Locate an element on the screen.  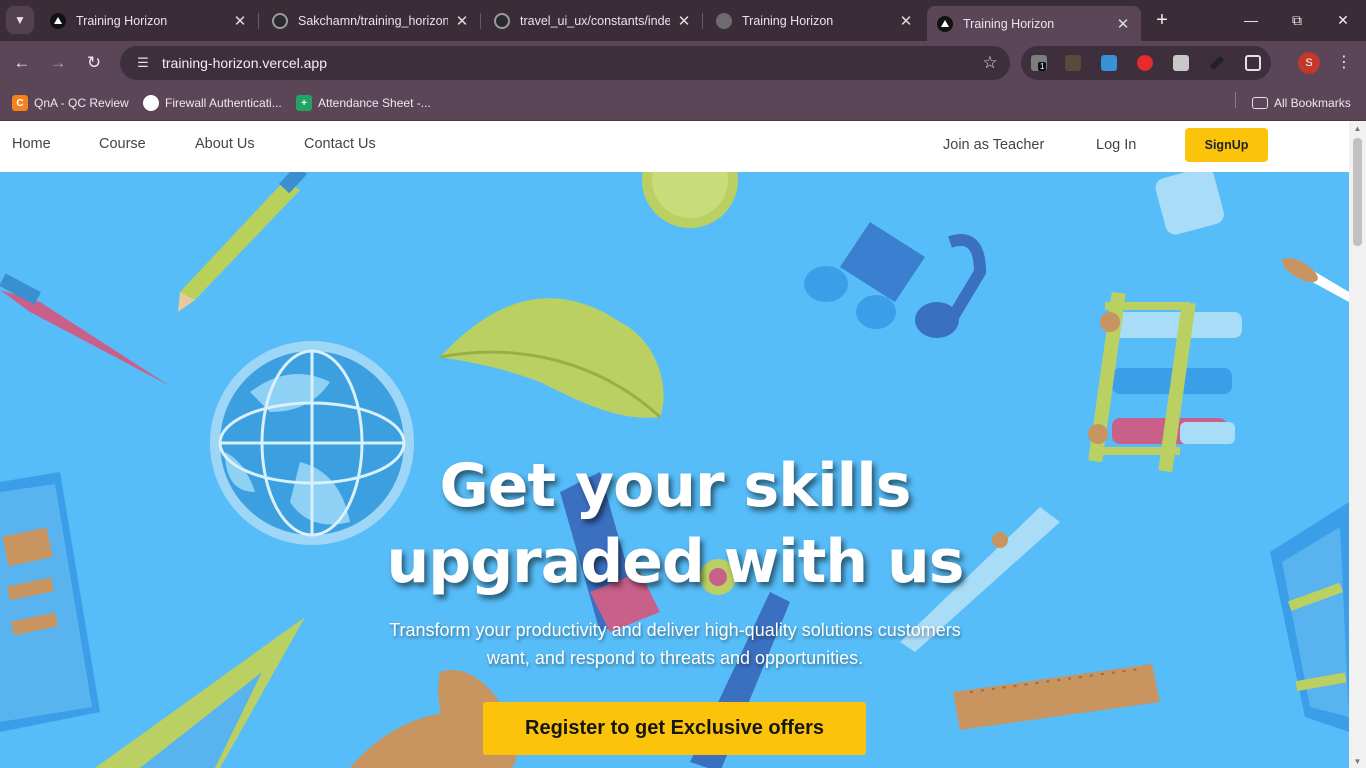
back-button: ← is located at coordinates (22, 63).